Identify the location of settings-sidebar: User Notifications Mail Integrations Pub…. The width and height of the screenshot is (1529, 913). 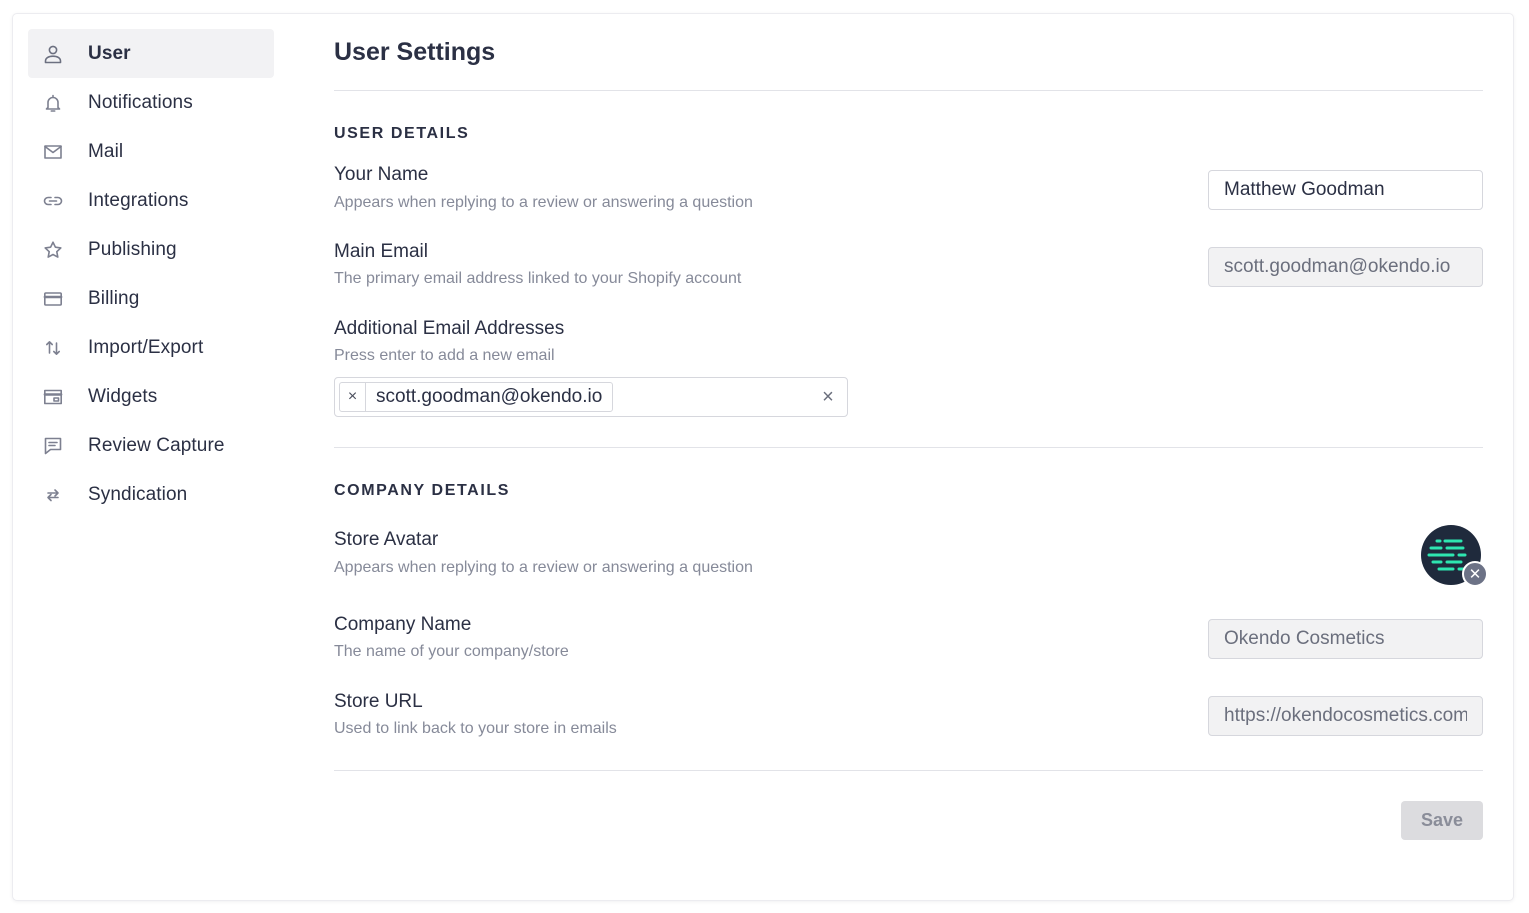
(151, 274).